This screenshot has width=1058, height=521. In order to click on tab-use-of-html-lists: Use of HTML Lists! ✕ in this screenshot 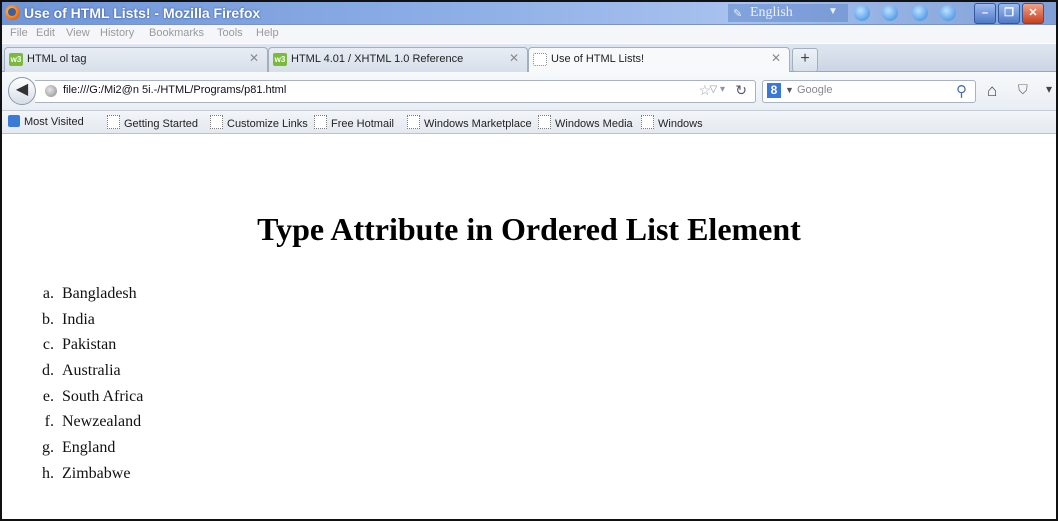, I will do `click(659, 60)`.